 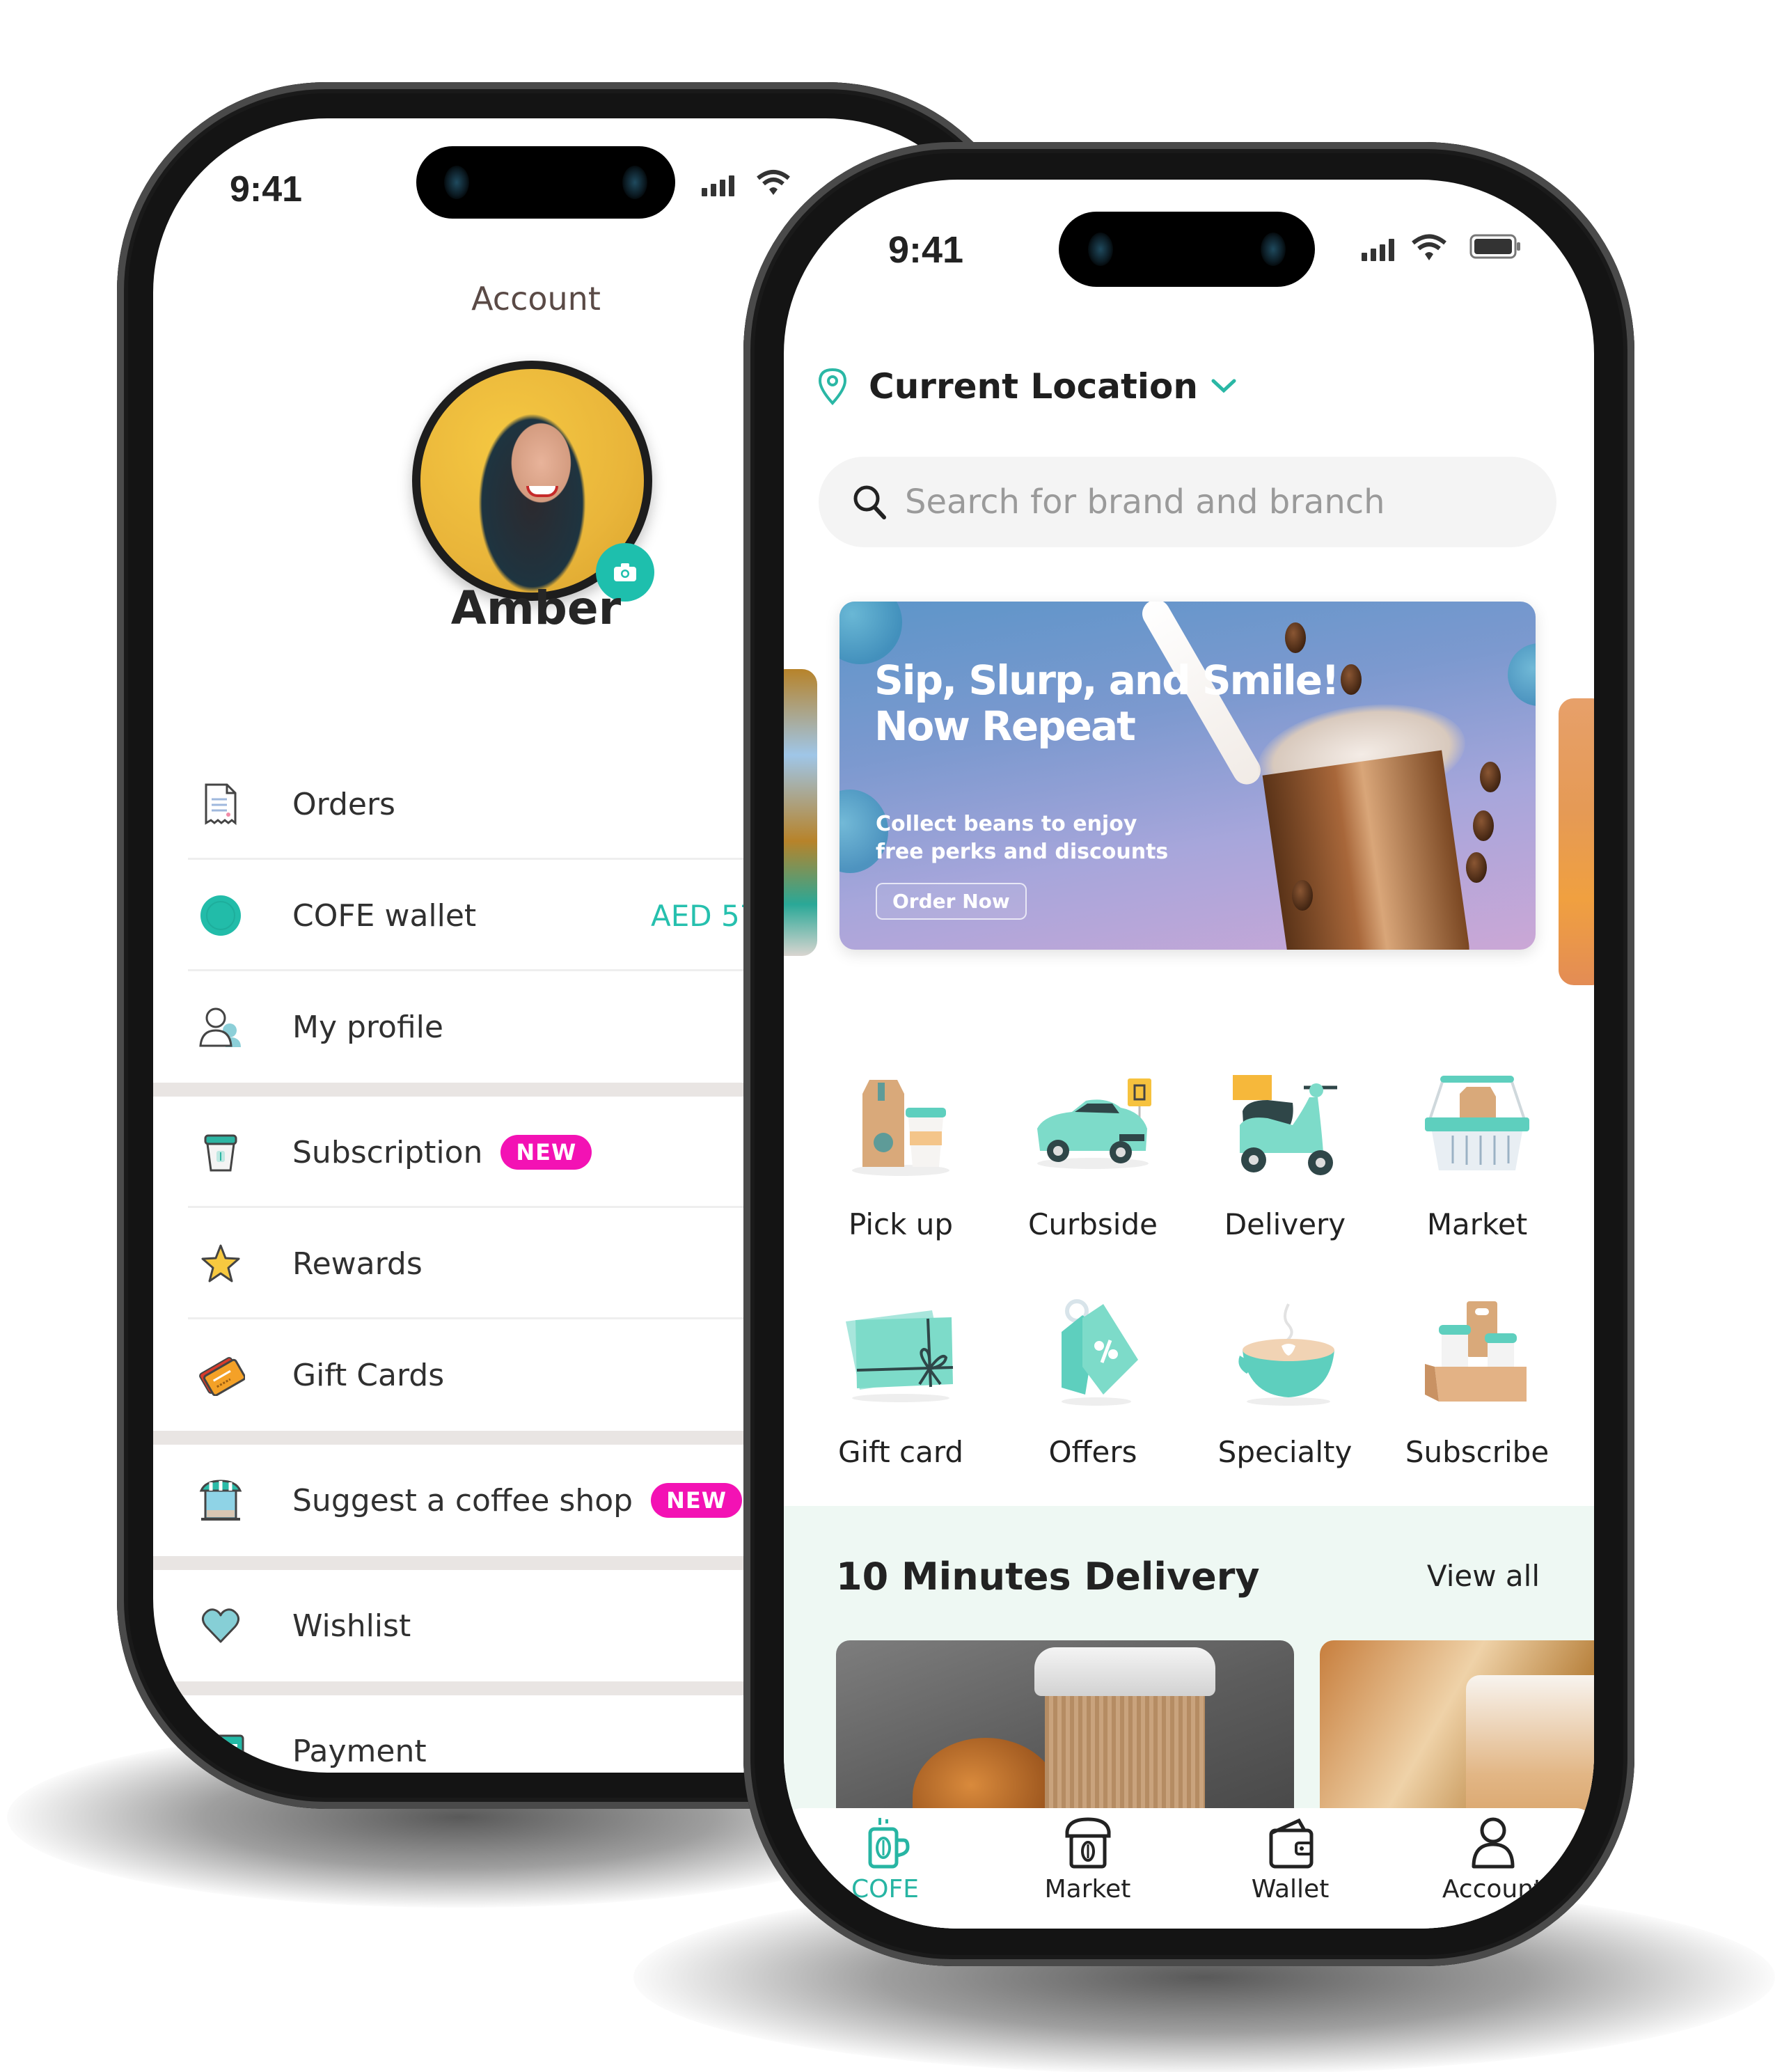 I want to click on bottom-tab-bar: COFE Market Wallet Account, so click(x=1189, y=1869).